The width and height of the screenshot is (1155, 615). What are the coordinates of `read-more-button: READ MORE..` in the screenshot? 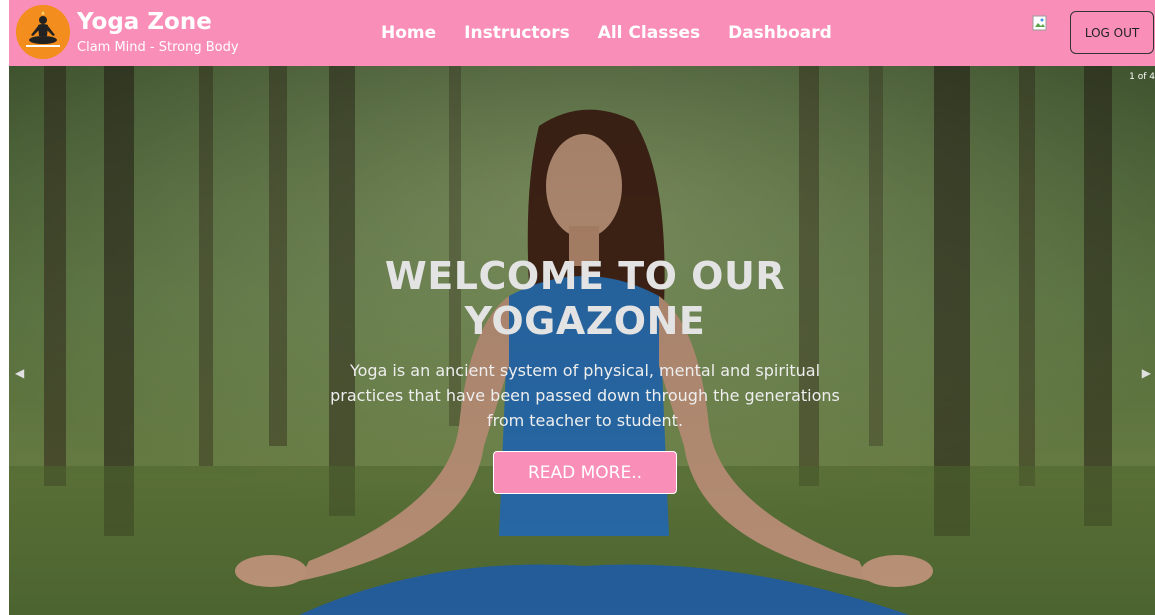 It's located at (585, 472).